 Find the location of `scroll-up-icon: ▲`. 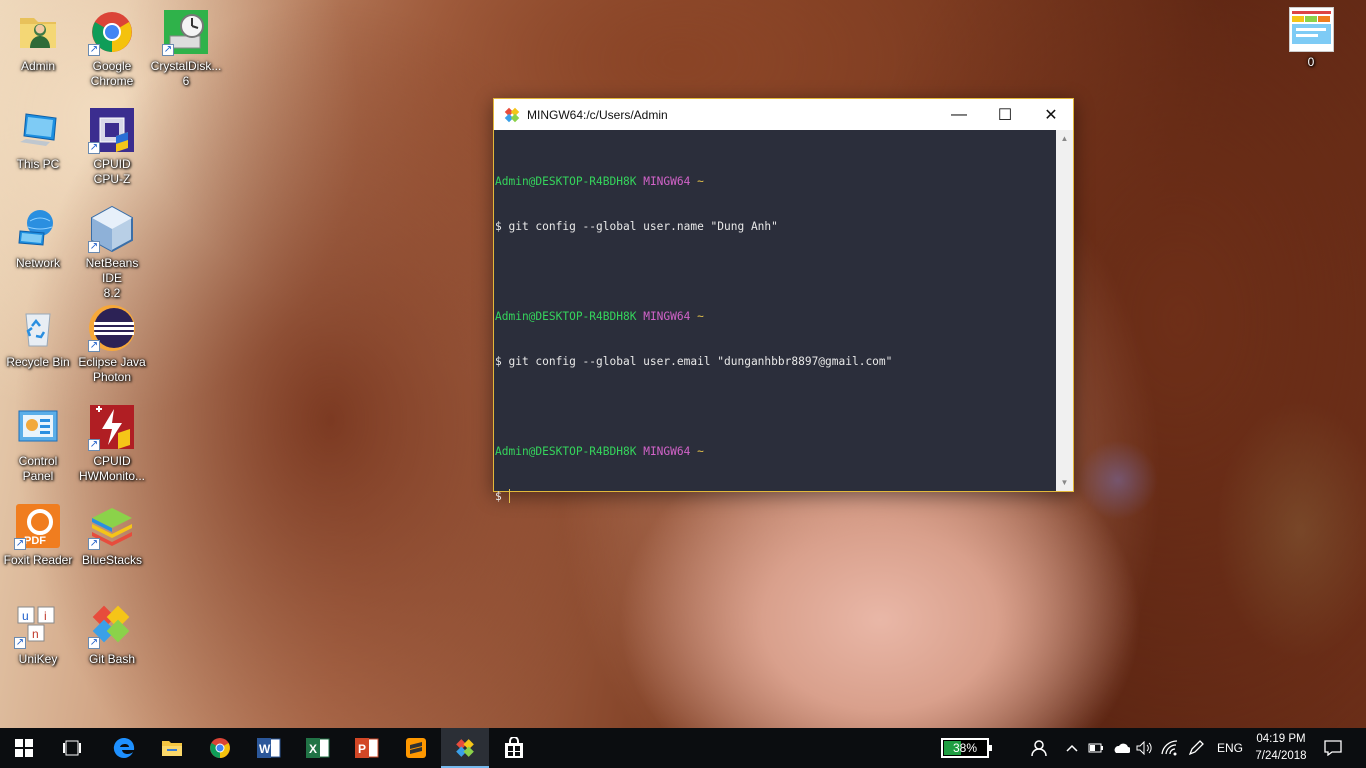

scroll-up-icon: ▲ is located at coordinates (1064, 138).